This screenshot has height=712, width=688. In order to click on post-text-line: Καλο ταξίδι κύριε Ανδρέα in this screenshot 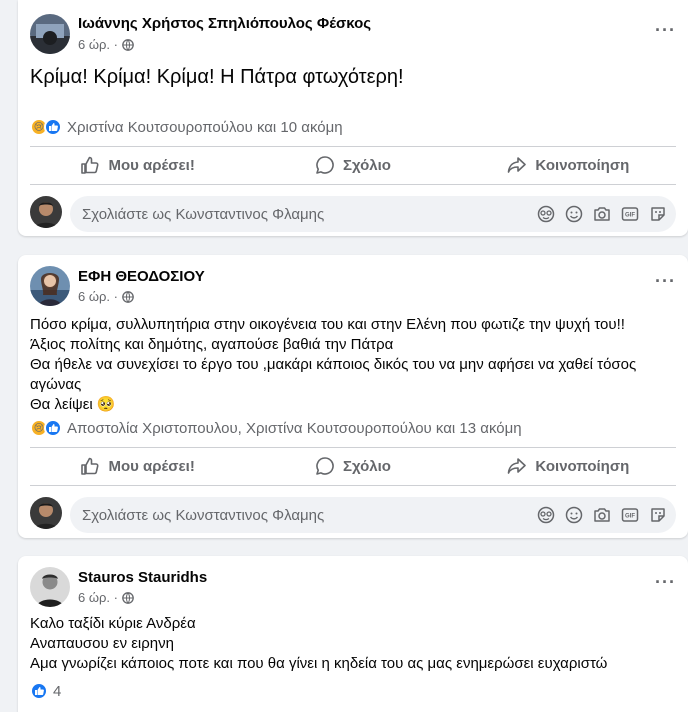, I will do `click(113, 623)`.